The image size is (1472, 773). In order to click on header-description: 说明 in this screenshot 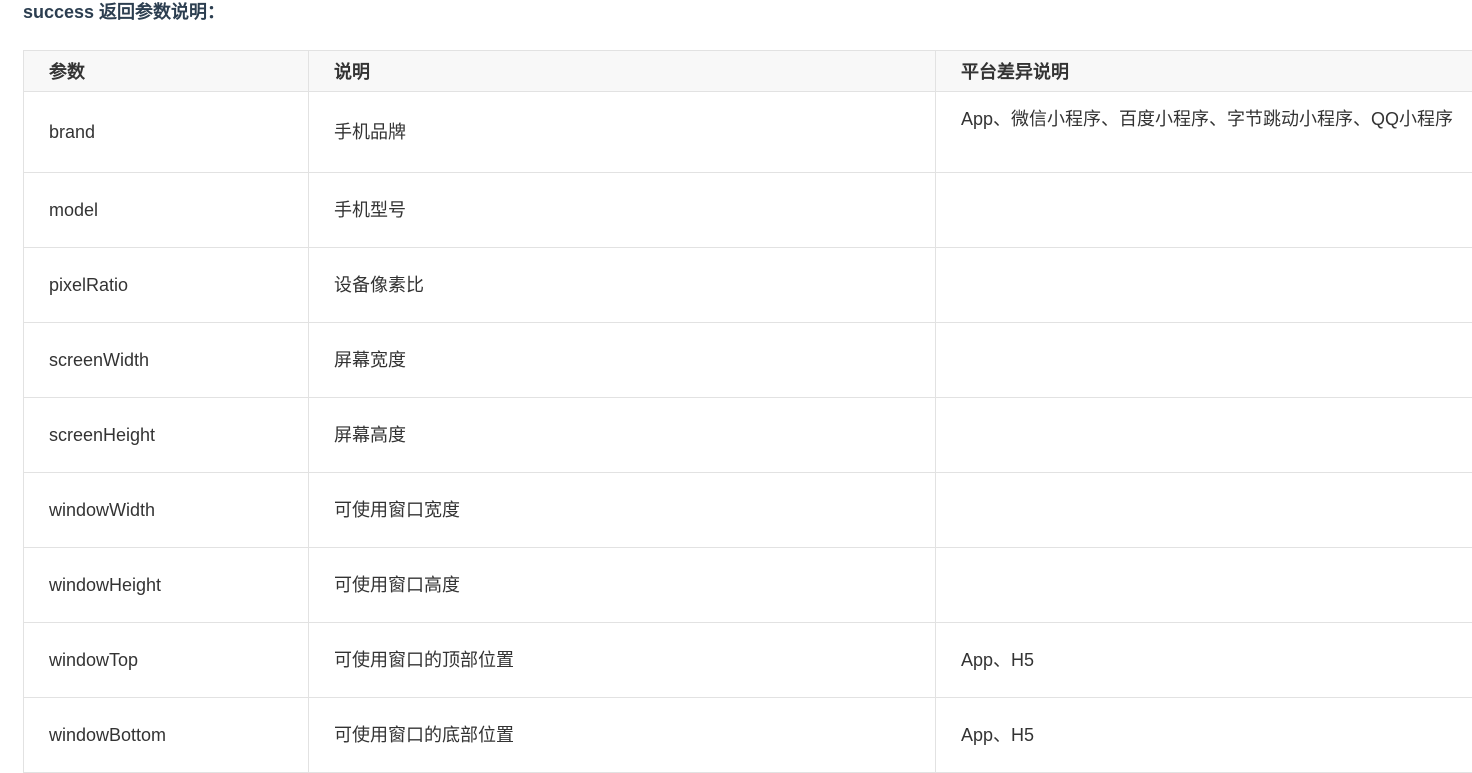, I will do `click(622, 71)`.